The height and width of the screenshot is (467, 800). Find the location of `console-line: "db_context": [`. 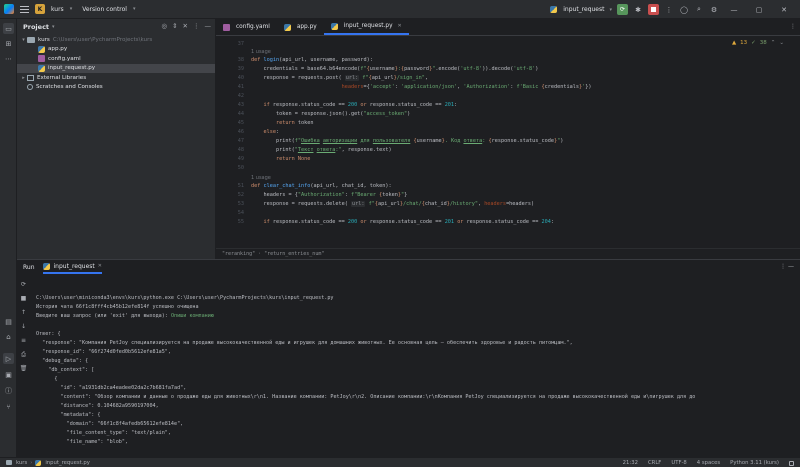

console-line: "db_context": [ is located at coordinates (65, 370).